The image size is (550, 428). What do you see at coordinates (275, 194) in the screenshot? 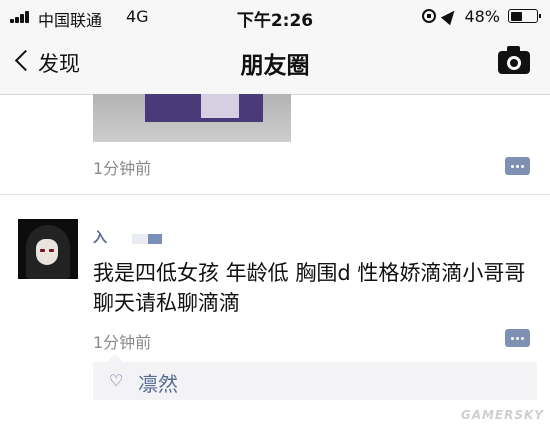
I see `divider` at bounding box center [275, 194].